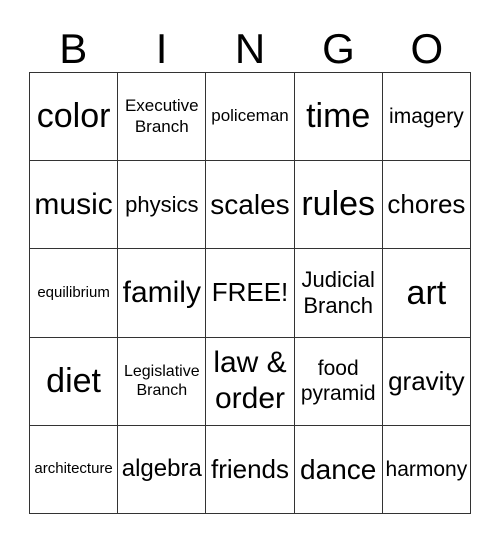 This screenshot has height=544, width=500. What do you see at coordinates (338, 205) in the screenshot?
I see `bingo-cell: rules` at bounding box center [338, 205].